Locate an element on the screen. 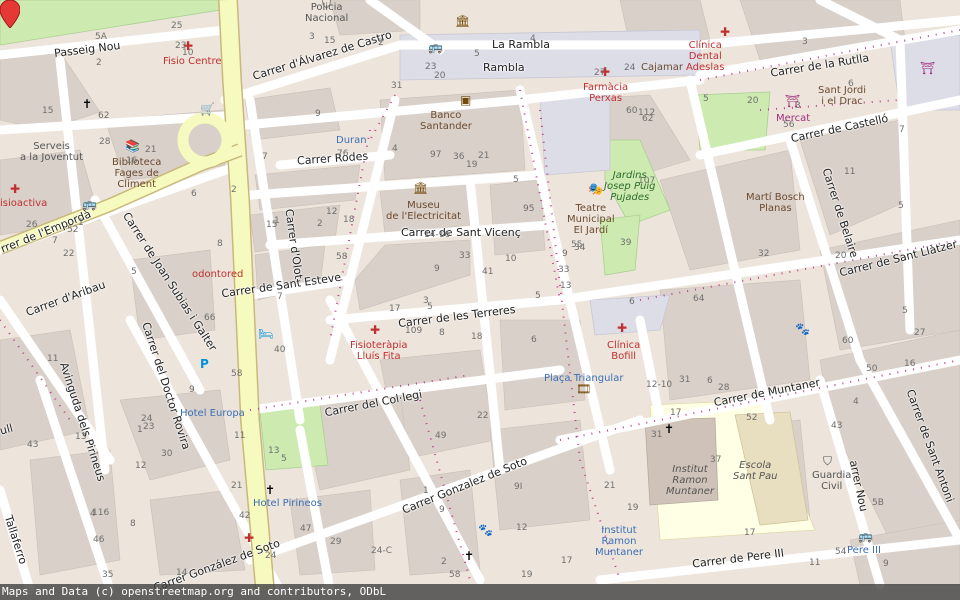  parking-icon: P is located at coordinates (204, 364).